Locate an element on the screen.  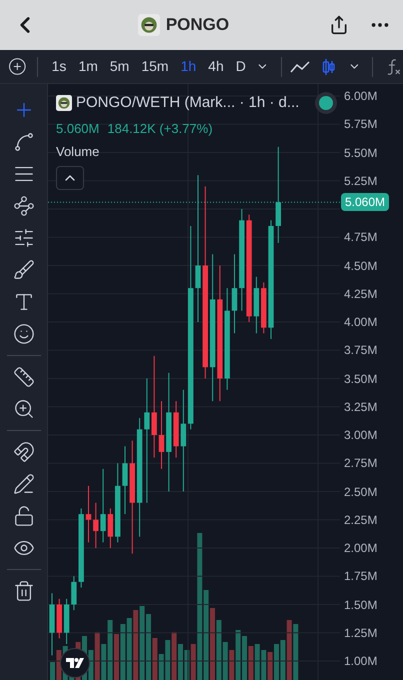
pencil-lock-icon is located at coordinates (23, 484).